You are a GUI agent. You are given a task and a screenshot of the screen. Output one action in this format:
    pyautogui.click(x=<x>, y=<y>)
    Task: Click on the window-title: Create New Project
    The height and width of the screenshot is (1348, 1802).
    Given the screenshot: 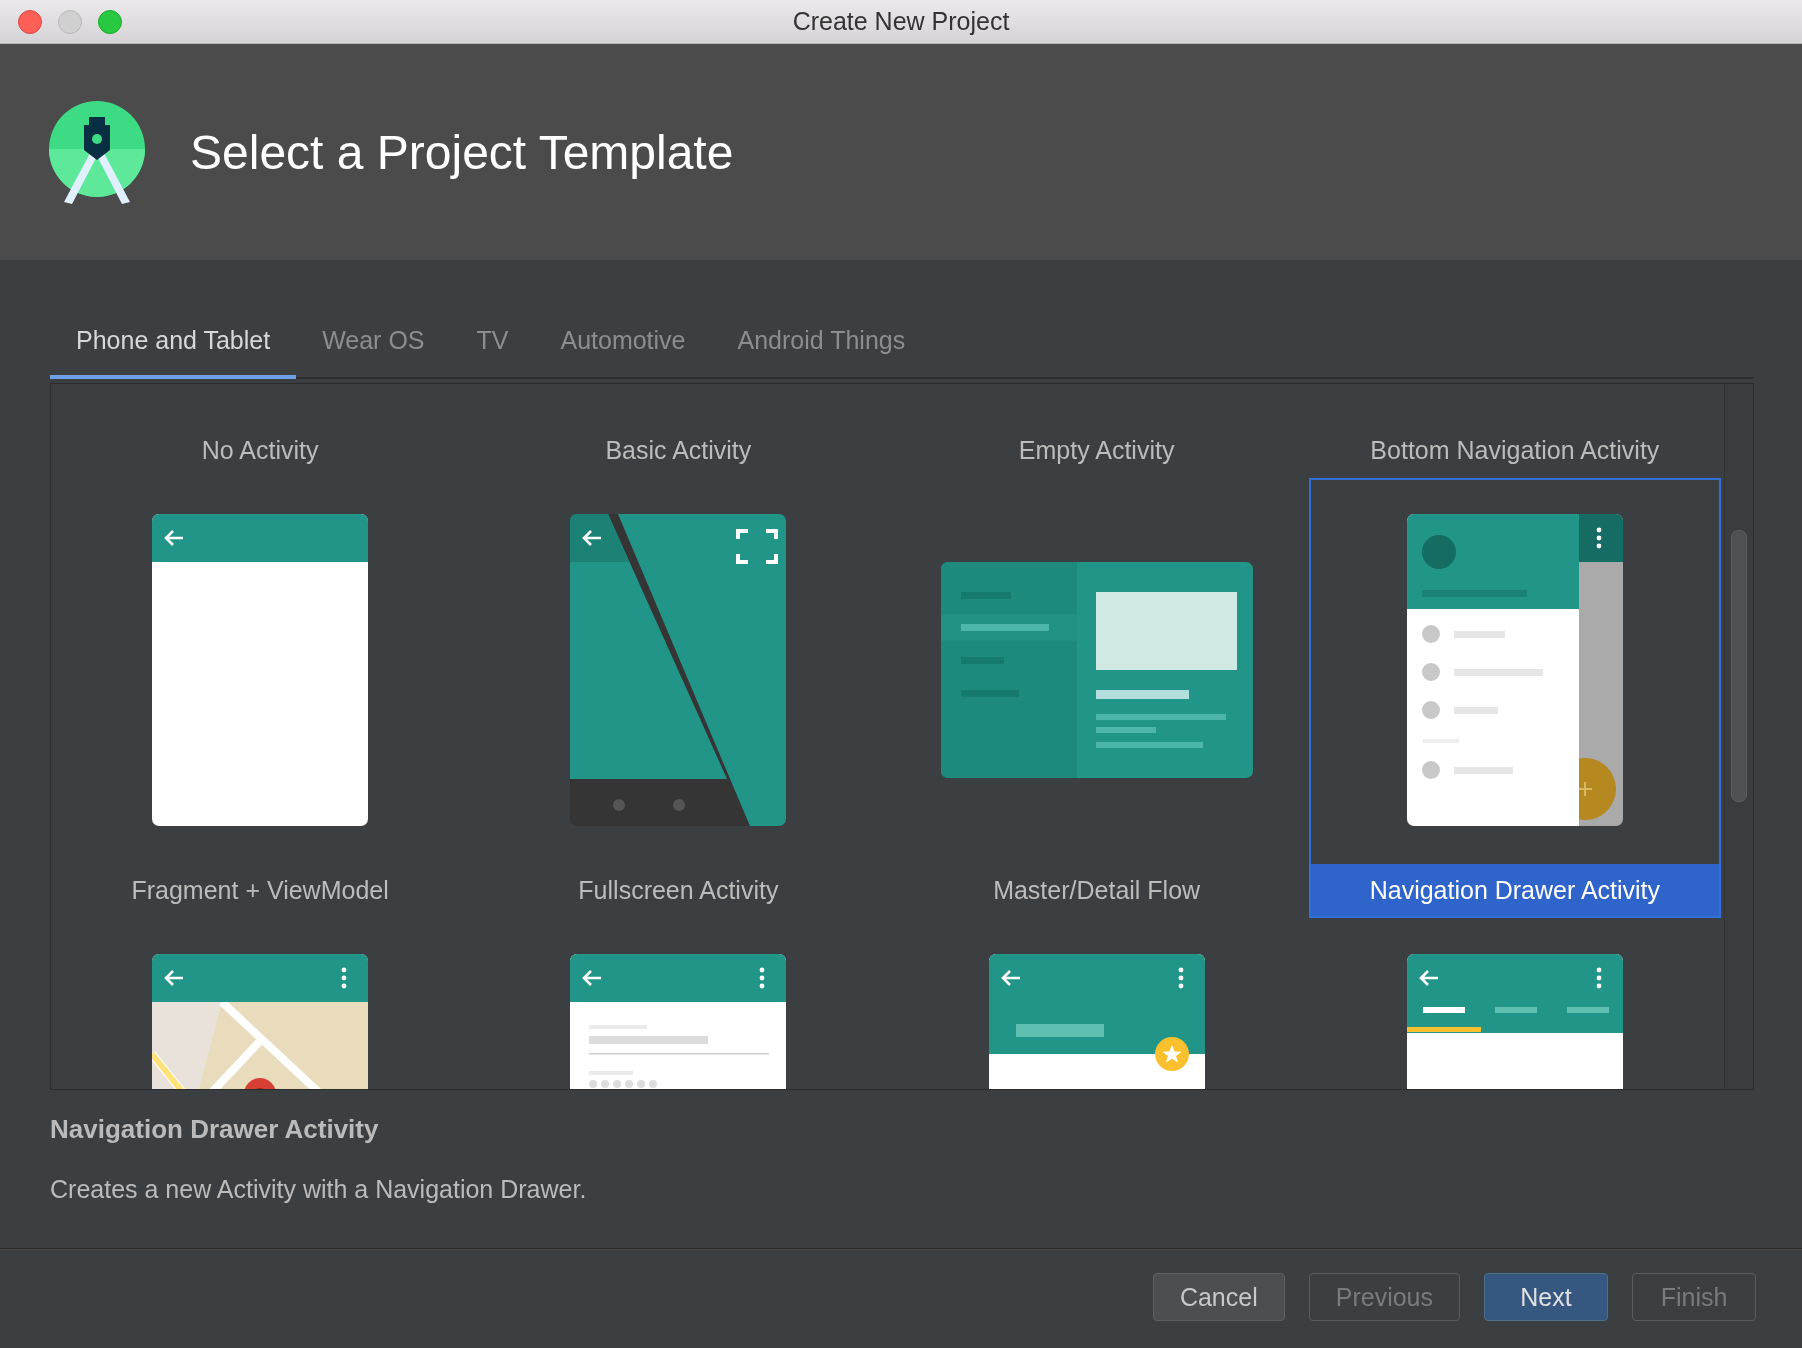 What is the action you would take?
    pyautogui.click(x=901, y=21)
    